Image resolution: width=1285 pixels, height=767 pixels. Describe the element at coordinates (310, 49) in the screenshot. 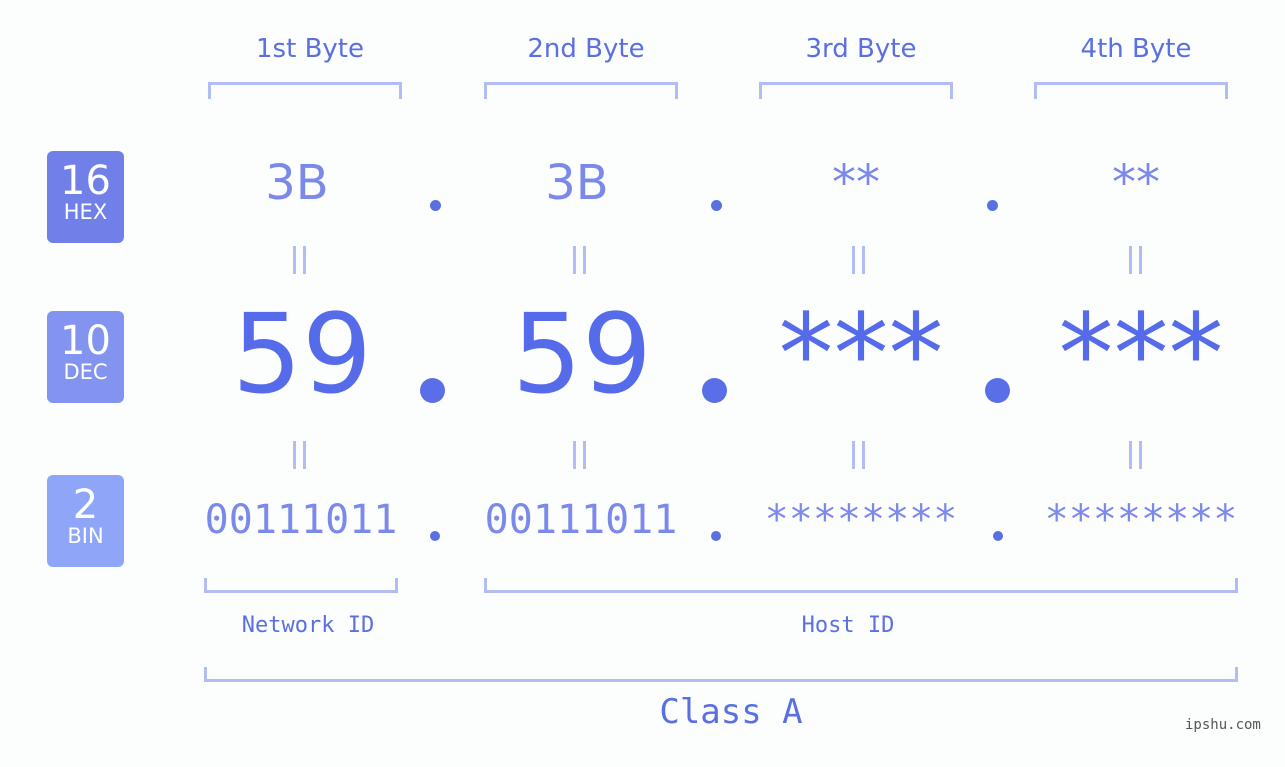

I see `byte-header-1: 1st Byte` at that location.